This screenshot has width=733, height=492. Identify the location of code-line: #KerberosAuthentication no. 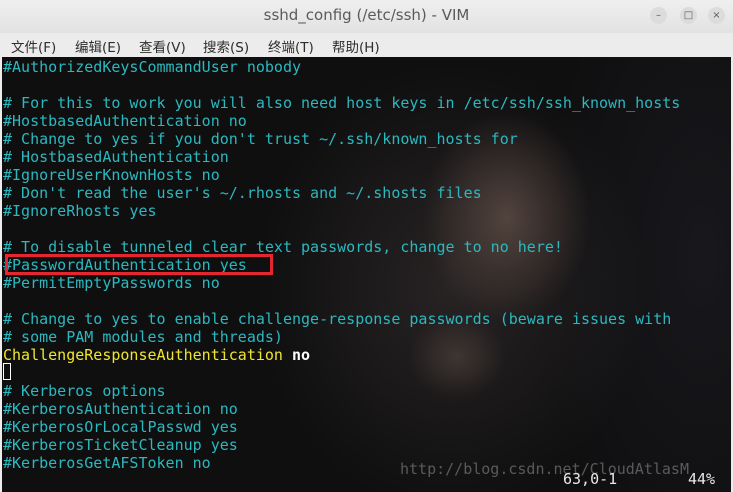
(120, 409).